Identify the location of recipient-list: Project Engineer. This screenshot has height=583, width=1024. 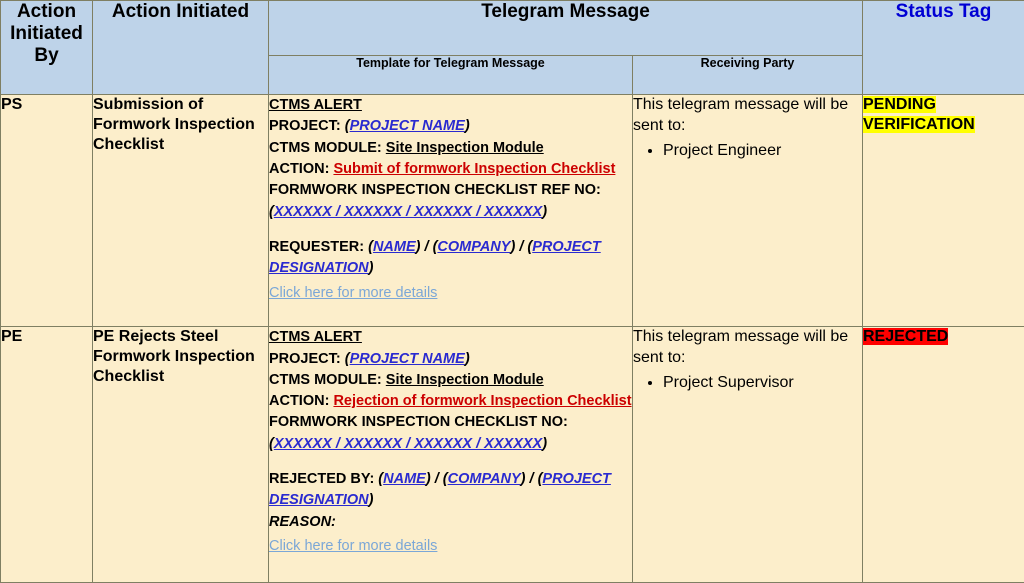
(747, 151).